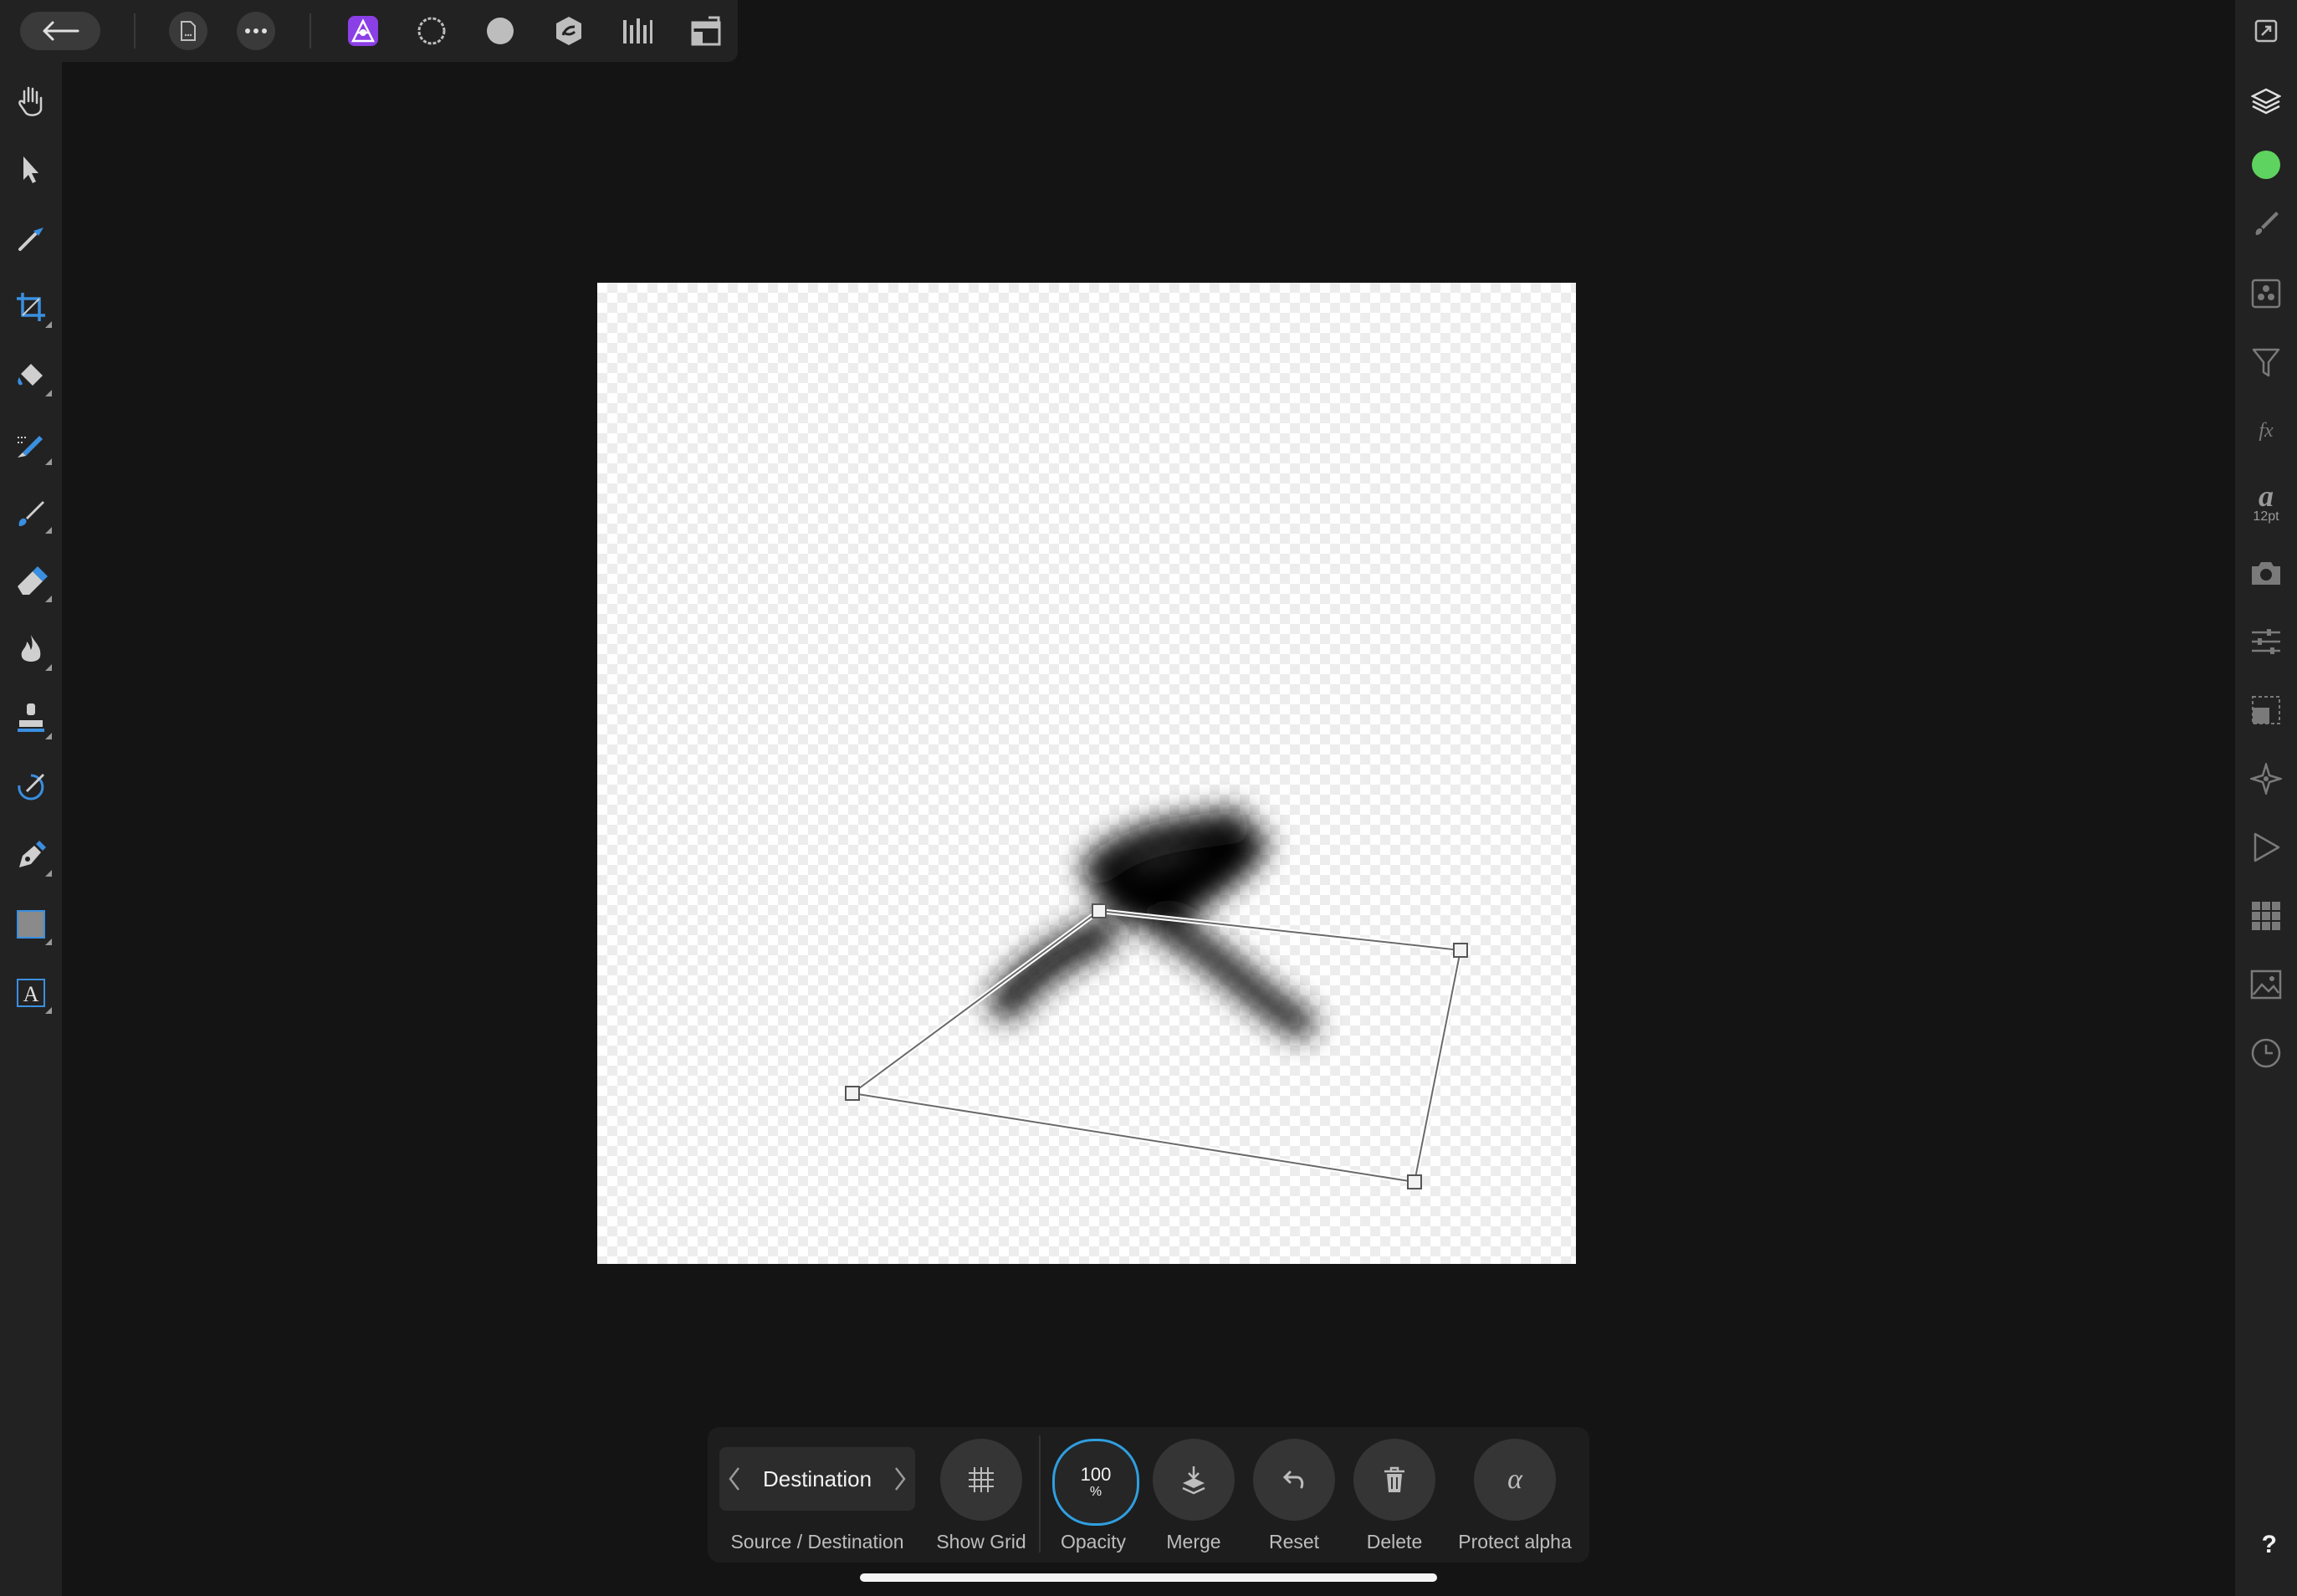  What do you see at coordinates (1152, 924) in the screenshot?
I see `warped-brush-stroke` at bounding box center [1152, 924].